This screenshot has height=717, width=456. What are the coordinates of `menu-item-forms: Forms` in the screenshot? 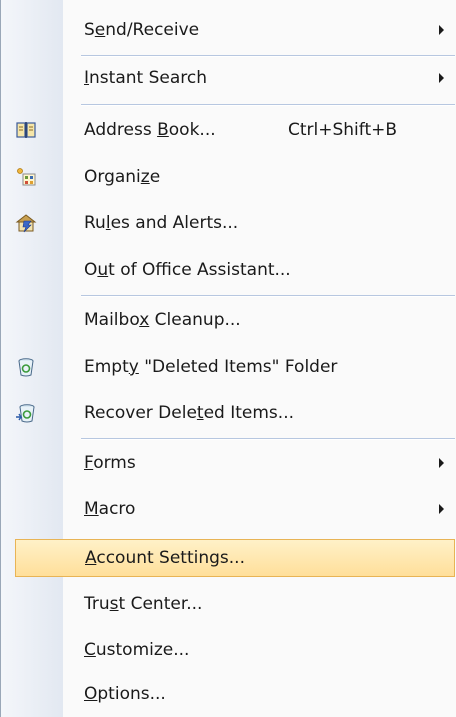 It's located at (228, 463).